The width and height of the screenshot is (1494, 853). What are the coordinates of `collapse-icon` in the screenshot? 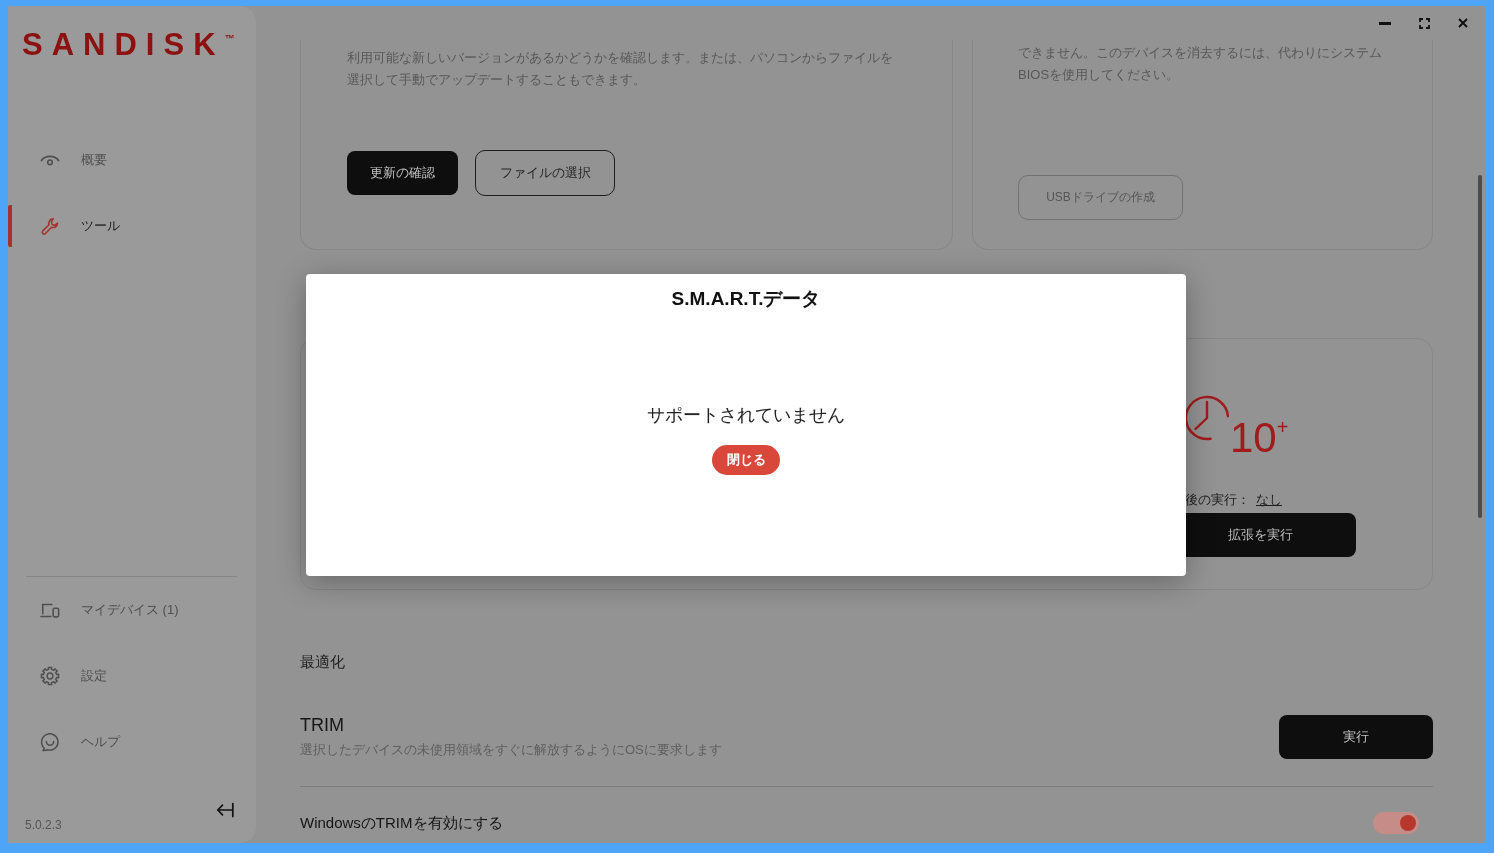 It's located at (225, 810).